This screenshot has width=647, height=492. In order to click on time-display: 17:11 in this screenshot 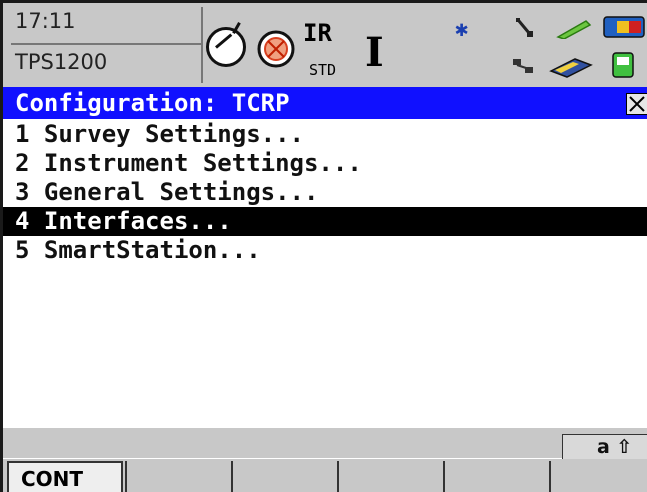, I will do `click(45, 21)`.